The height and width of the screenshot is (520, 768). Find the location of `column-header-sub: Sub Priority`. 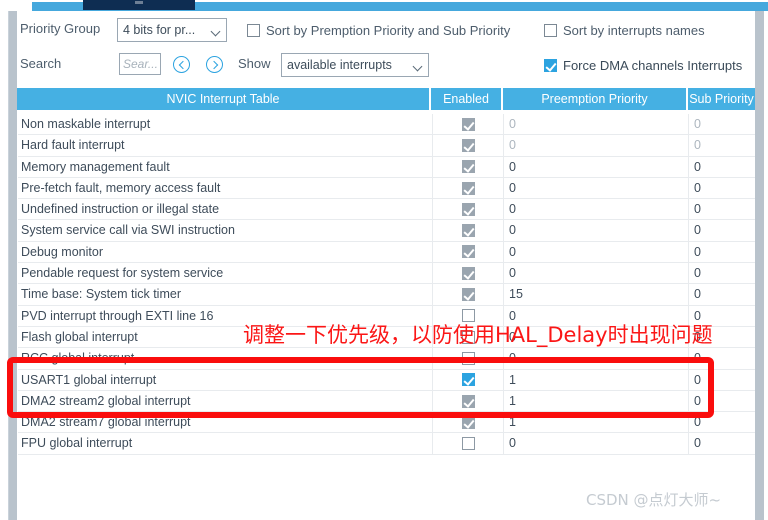

column-header-sub: Sub Priority is located at coordinates (721, 99).